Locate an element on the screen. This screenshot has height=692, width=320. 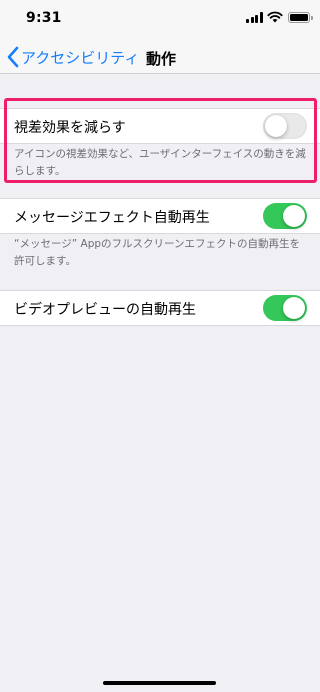
wifi-icon is located at coordinates (275, 17).